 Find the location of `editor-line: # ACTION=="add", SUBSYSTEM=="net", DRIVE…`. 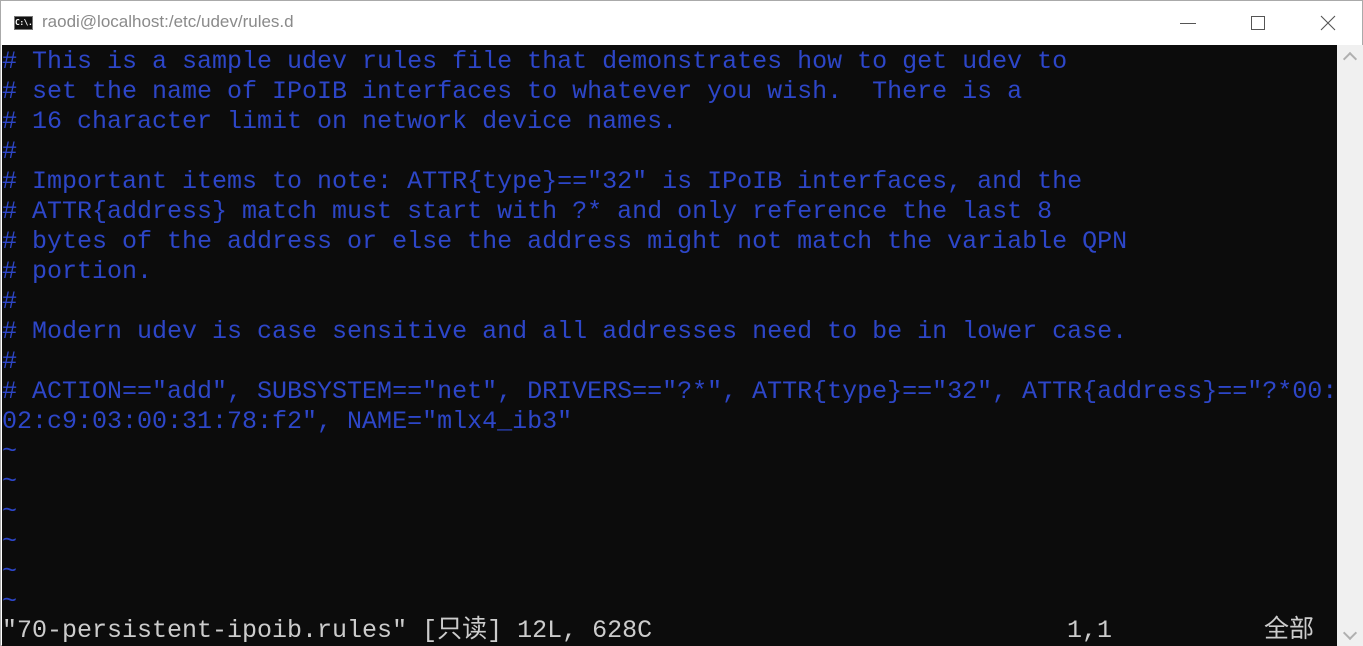

editor-line: # ACTION=="add", SUBSYSTEM=="net", DRIVE… is located at coordinates (669, 391).